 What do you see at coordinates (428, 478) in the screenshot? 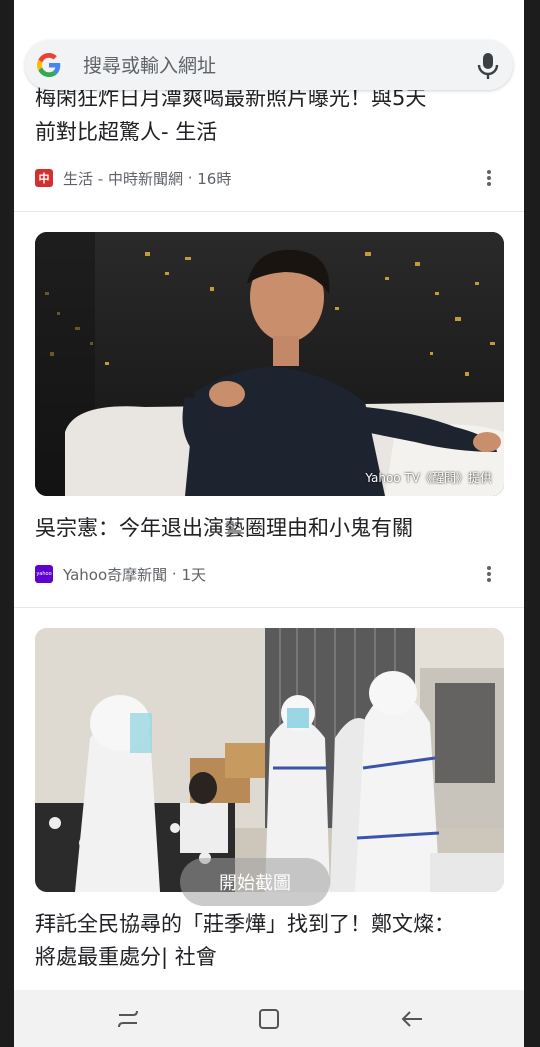
I see `image-caption: Yahoo TV《醒問》提供` at bounding box center [428, 478].